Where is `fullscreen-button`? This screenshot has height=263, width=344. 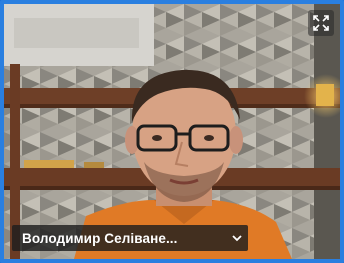 fullscreen-button is located at coordinates (321, 23).